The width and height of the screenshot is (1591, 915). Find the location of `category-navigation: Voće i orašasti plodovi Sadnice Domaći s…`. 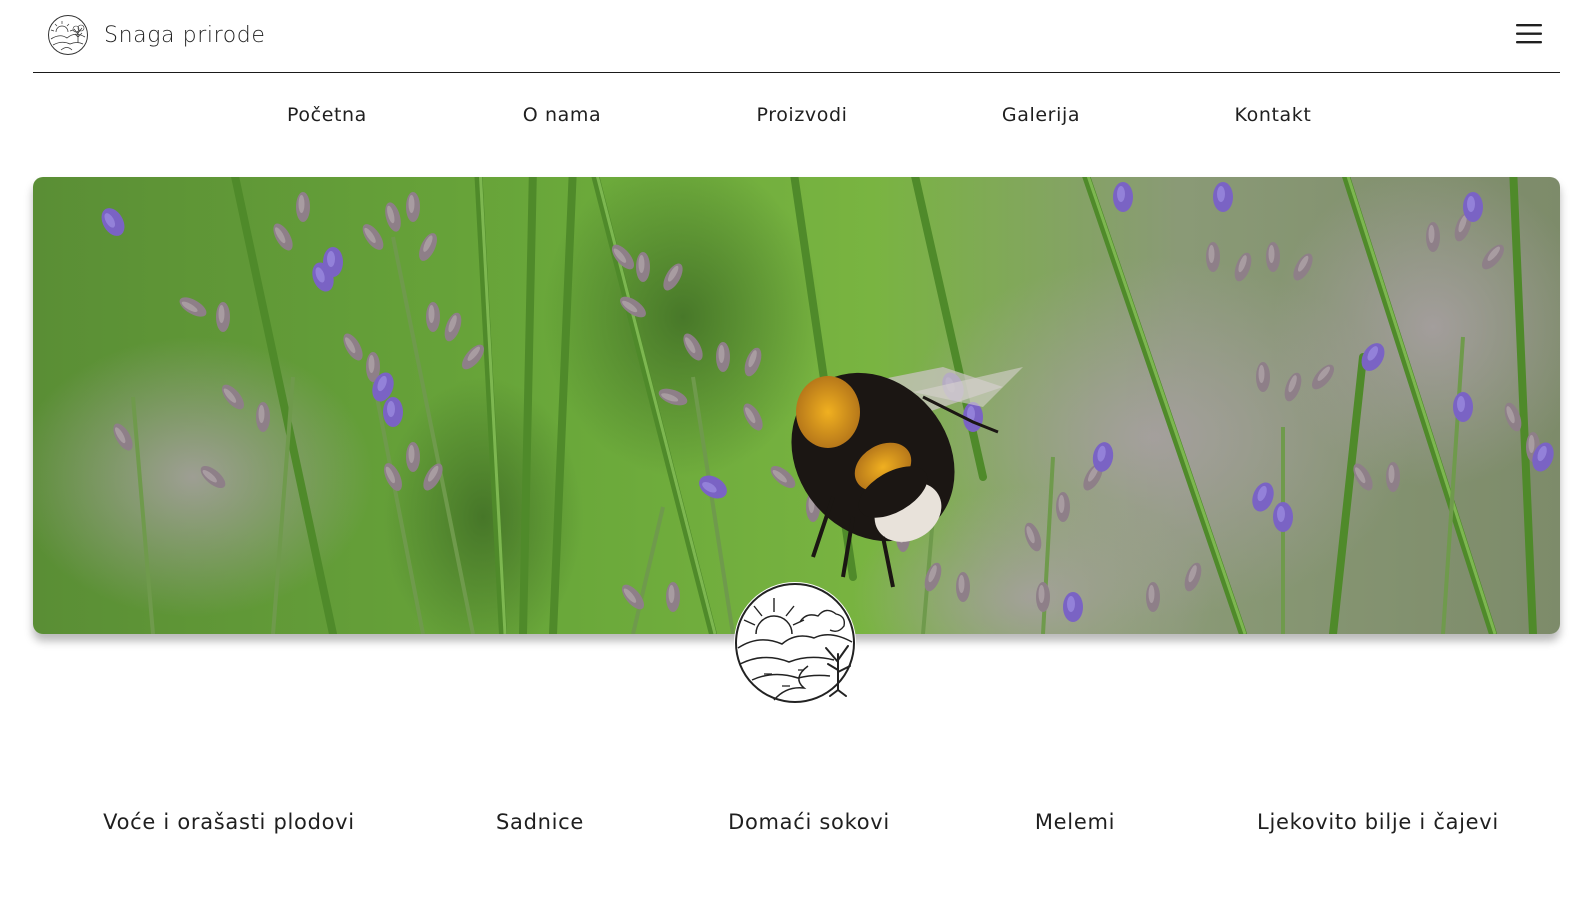

category-navigation: Voće i orašasti plodovi Sadnice Domaći s… is located at coordinates (795, 830).